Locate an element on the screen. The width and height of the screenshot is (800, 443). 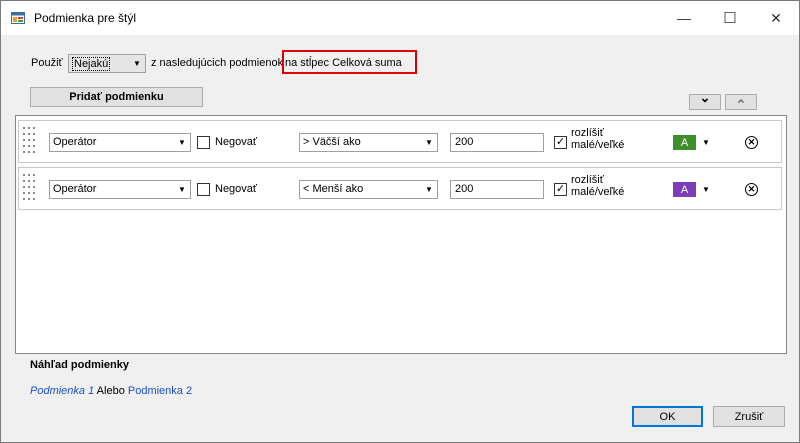
apply-mode-value: Nejakú is located at coordinates (91, 64).